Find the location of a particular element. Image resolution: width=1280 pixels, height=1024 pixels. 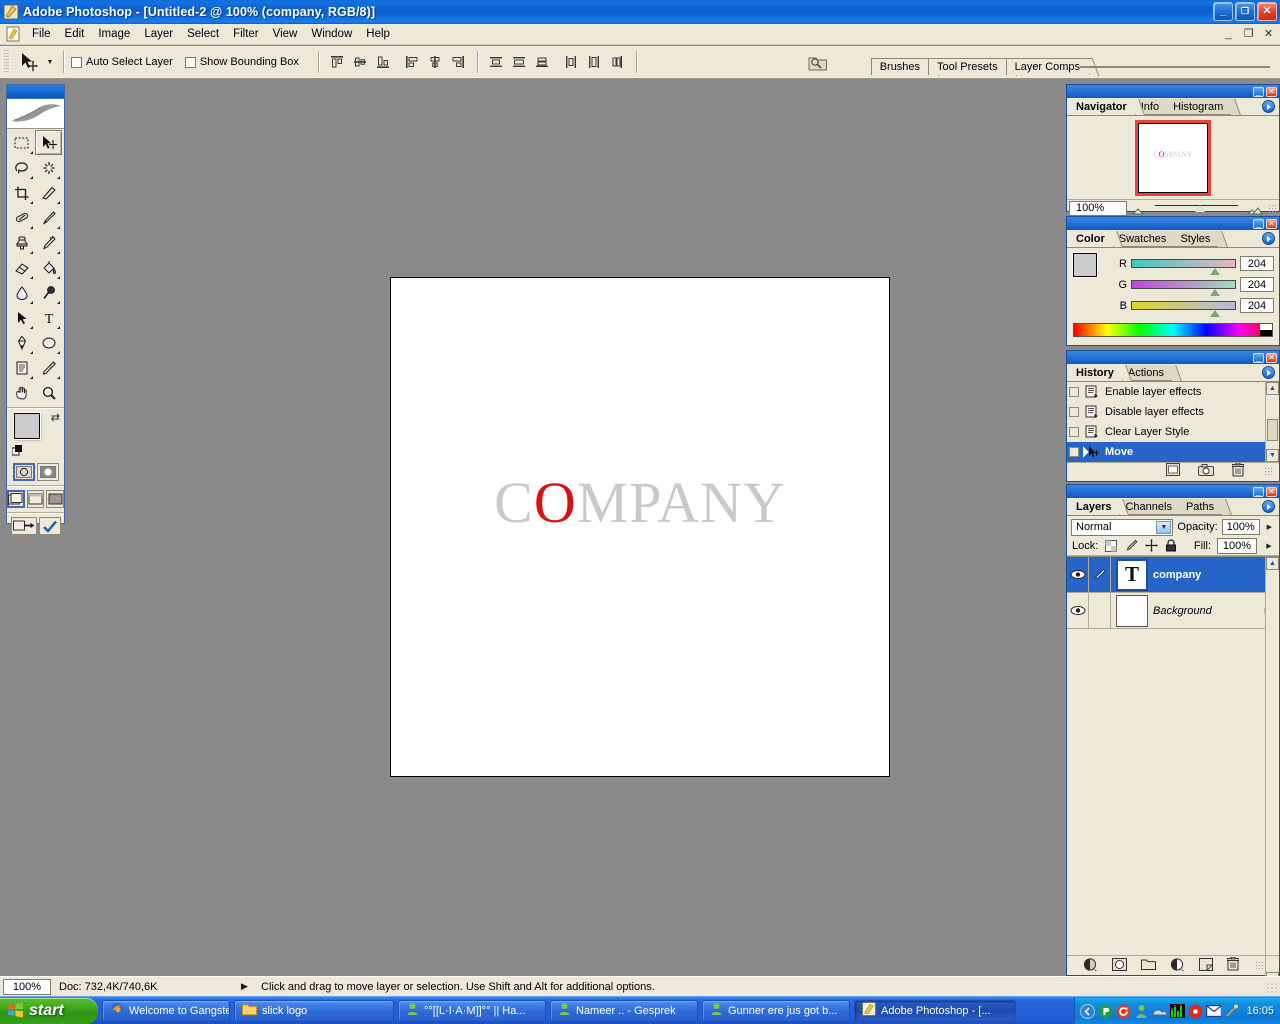

distribute-top-edges-icon is located at coordinates (496, 62).